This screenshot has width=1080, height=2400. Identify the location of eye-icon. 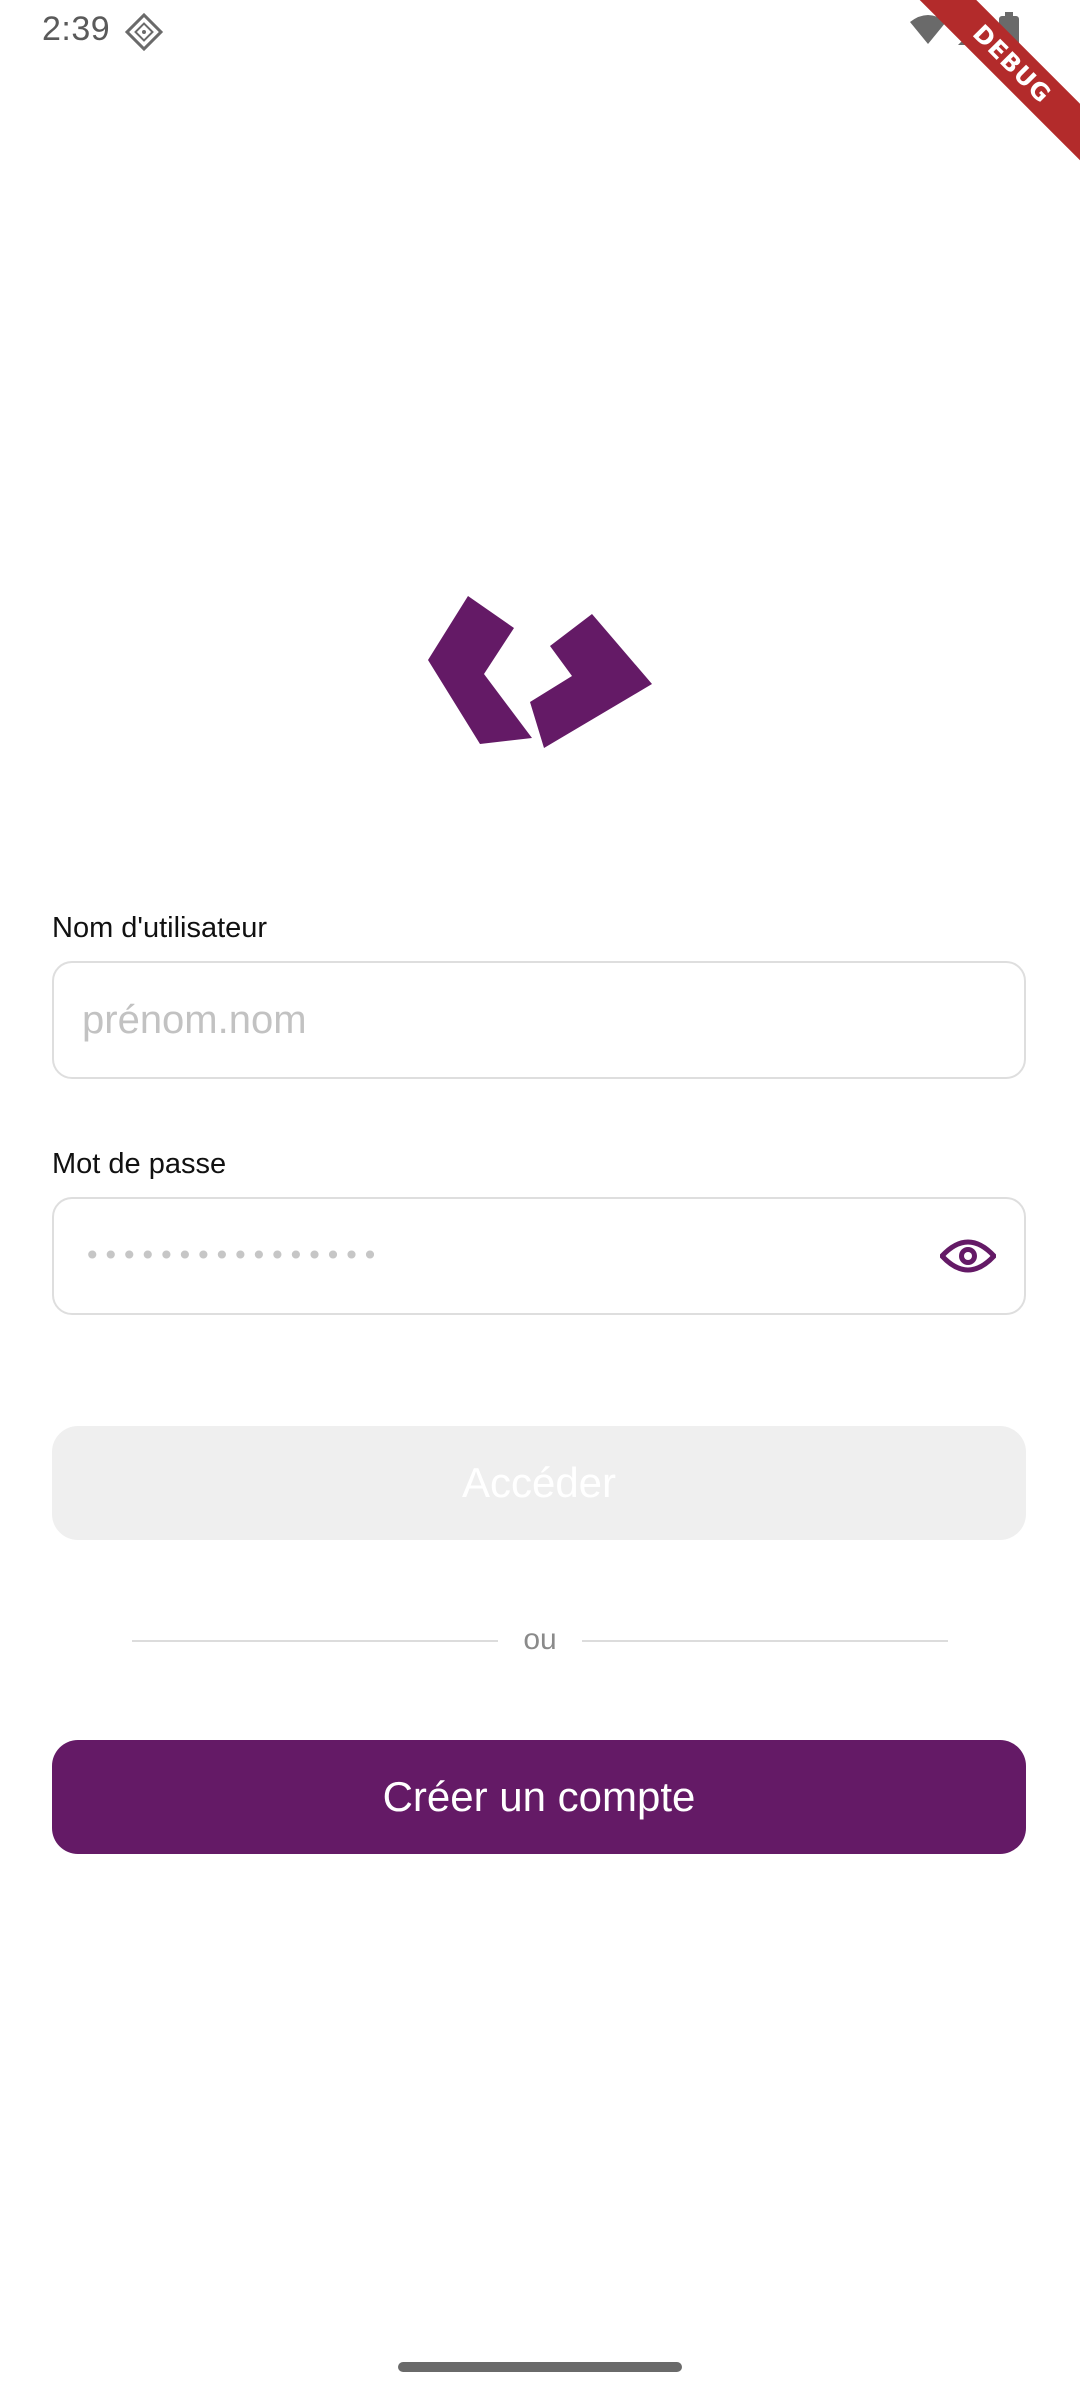
(968, 1256).